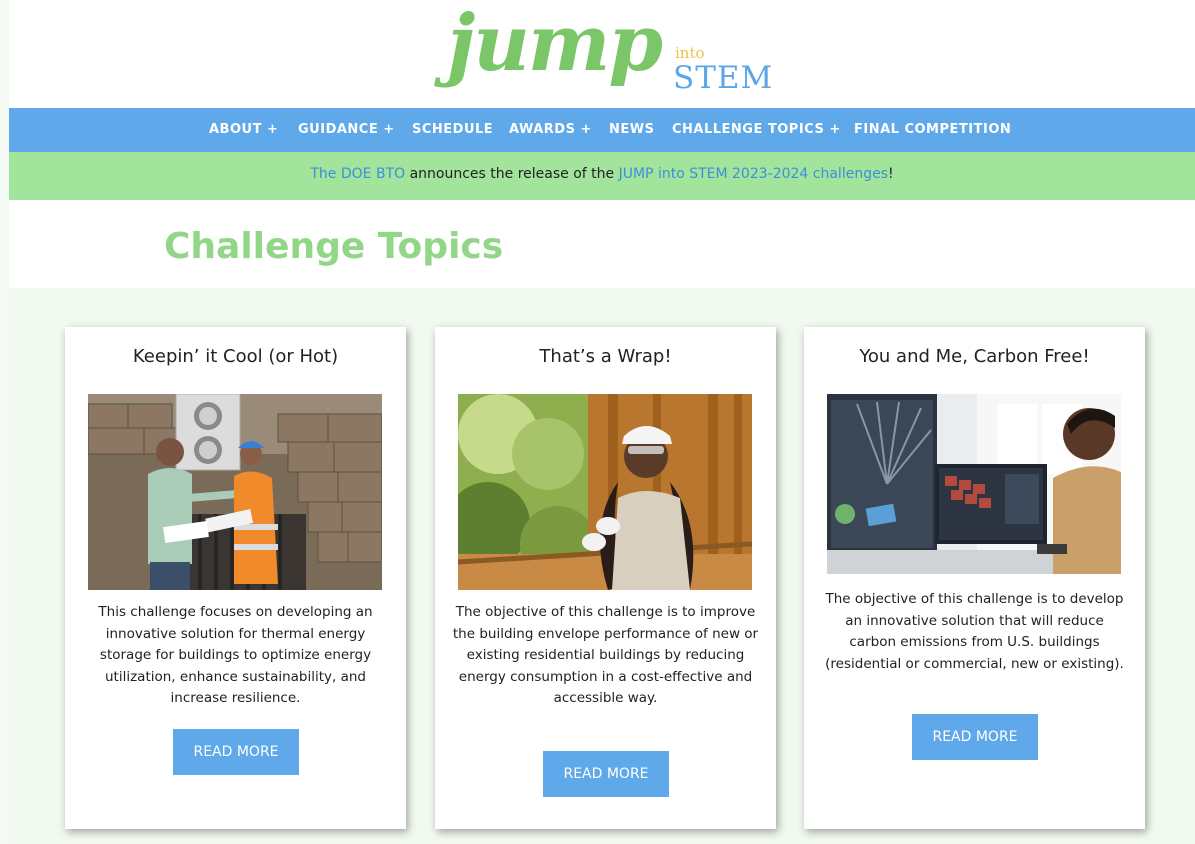 Image resolution: width=1195 pixels, height=844 pixels. Describe the element at coordinates (243, 129) in the screenshot. I see `nav-item-about: ABOUT +` at that location.